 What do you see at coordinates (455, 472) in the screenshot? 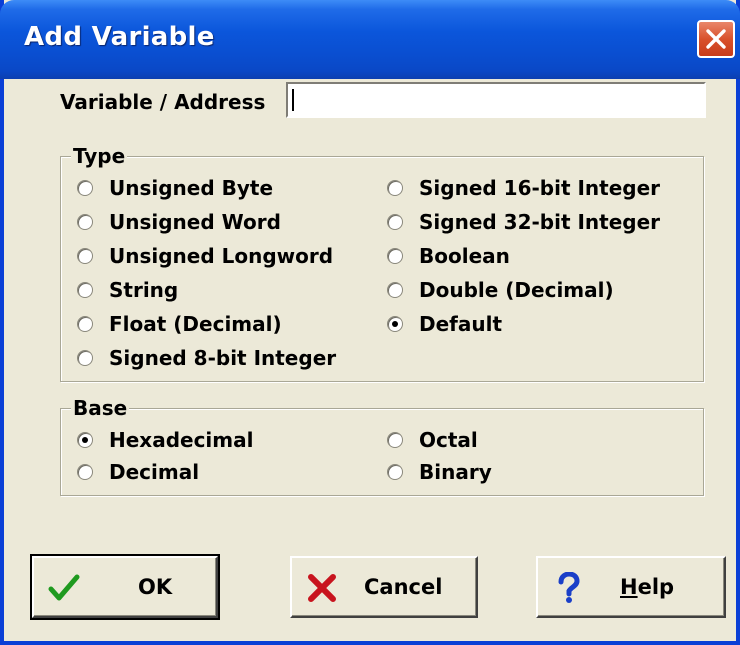
I see `radio-label: Binary` at bounding box center [455, 472].